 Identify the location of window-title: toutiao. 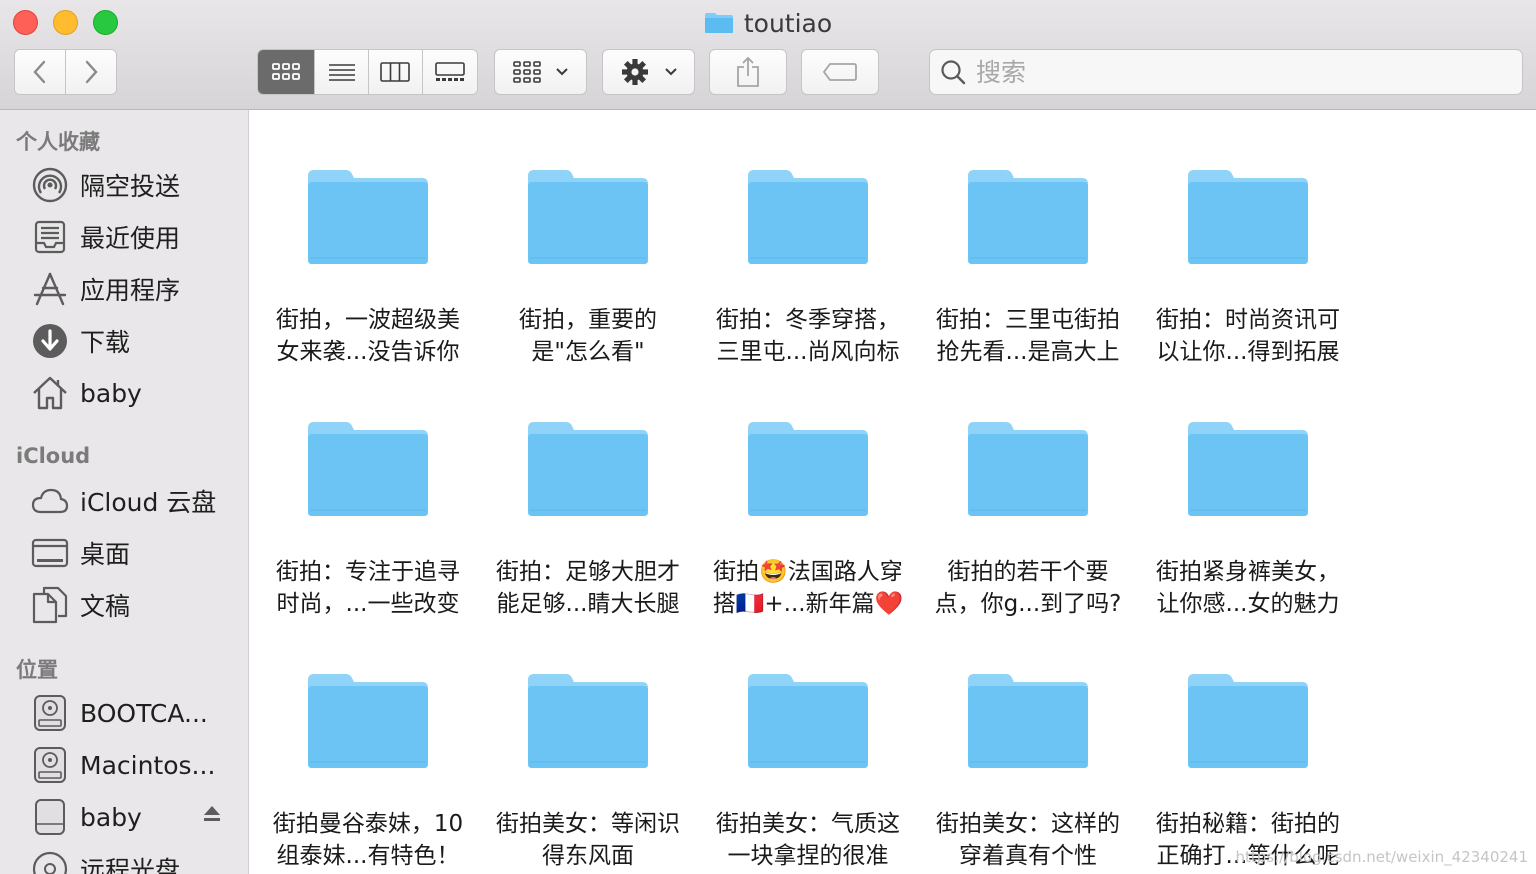
(768, 23).